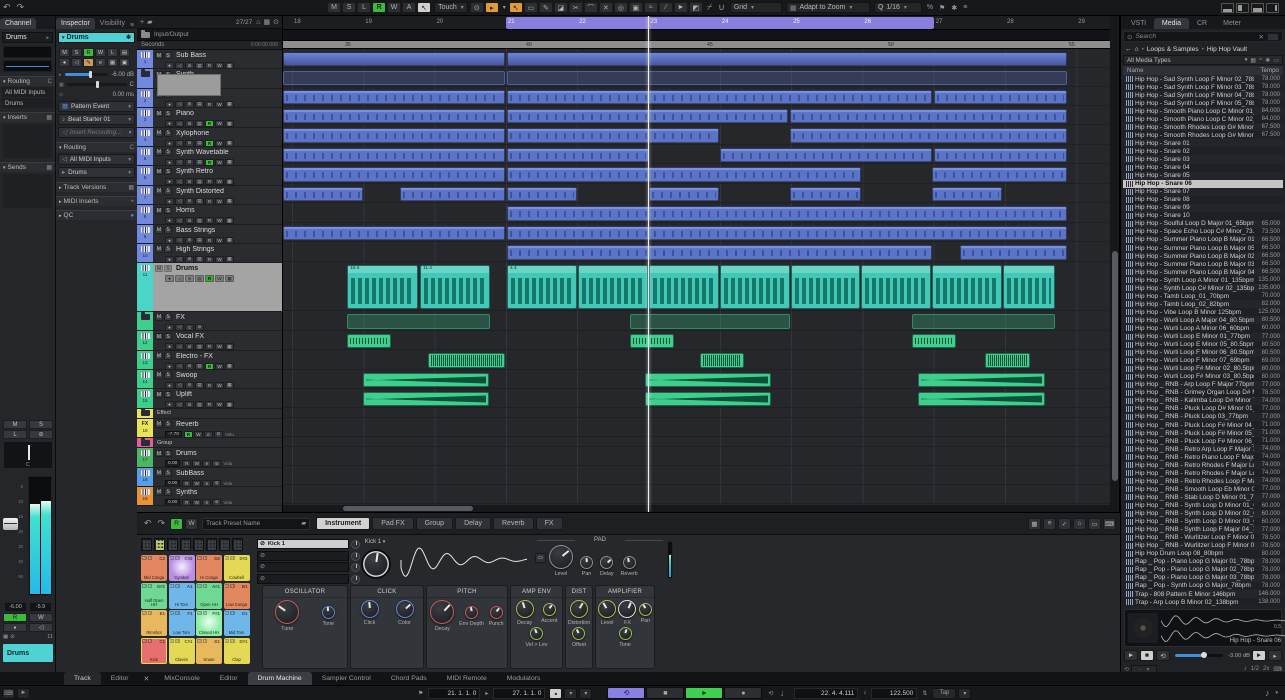 The image size is (1285, 700). I want to click on channel-edit-button: ⊘, so click(41, 434).